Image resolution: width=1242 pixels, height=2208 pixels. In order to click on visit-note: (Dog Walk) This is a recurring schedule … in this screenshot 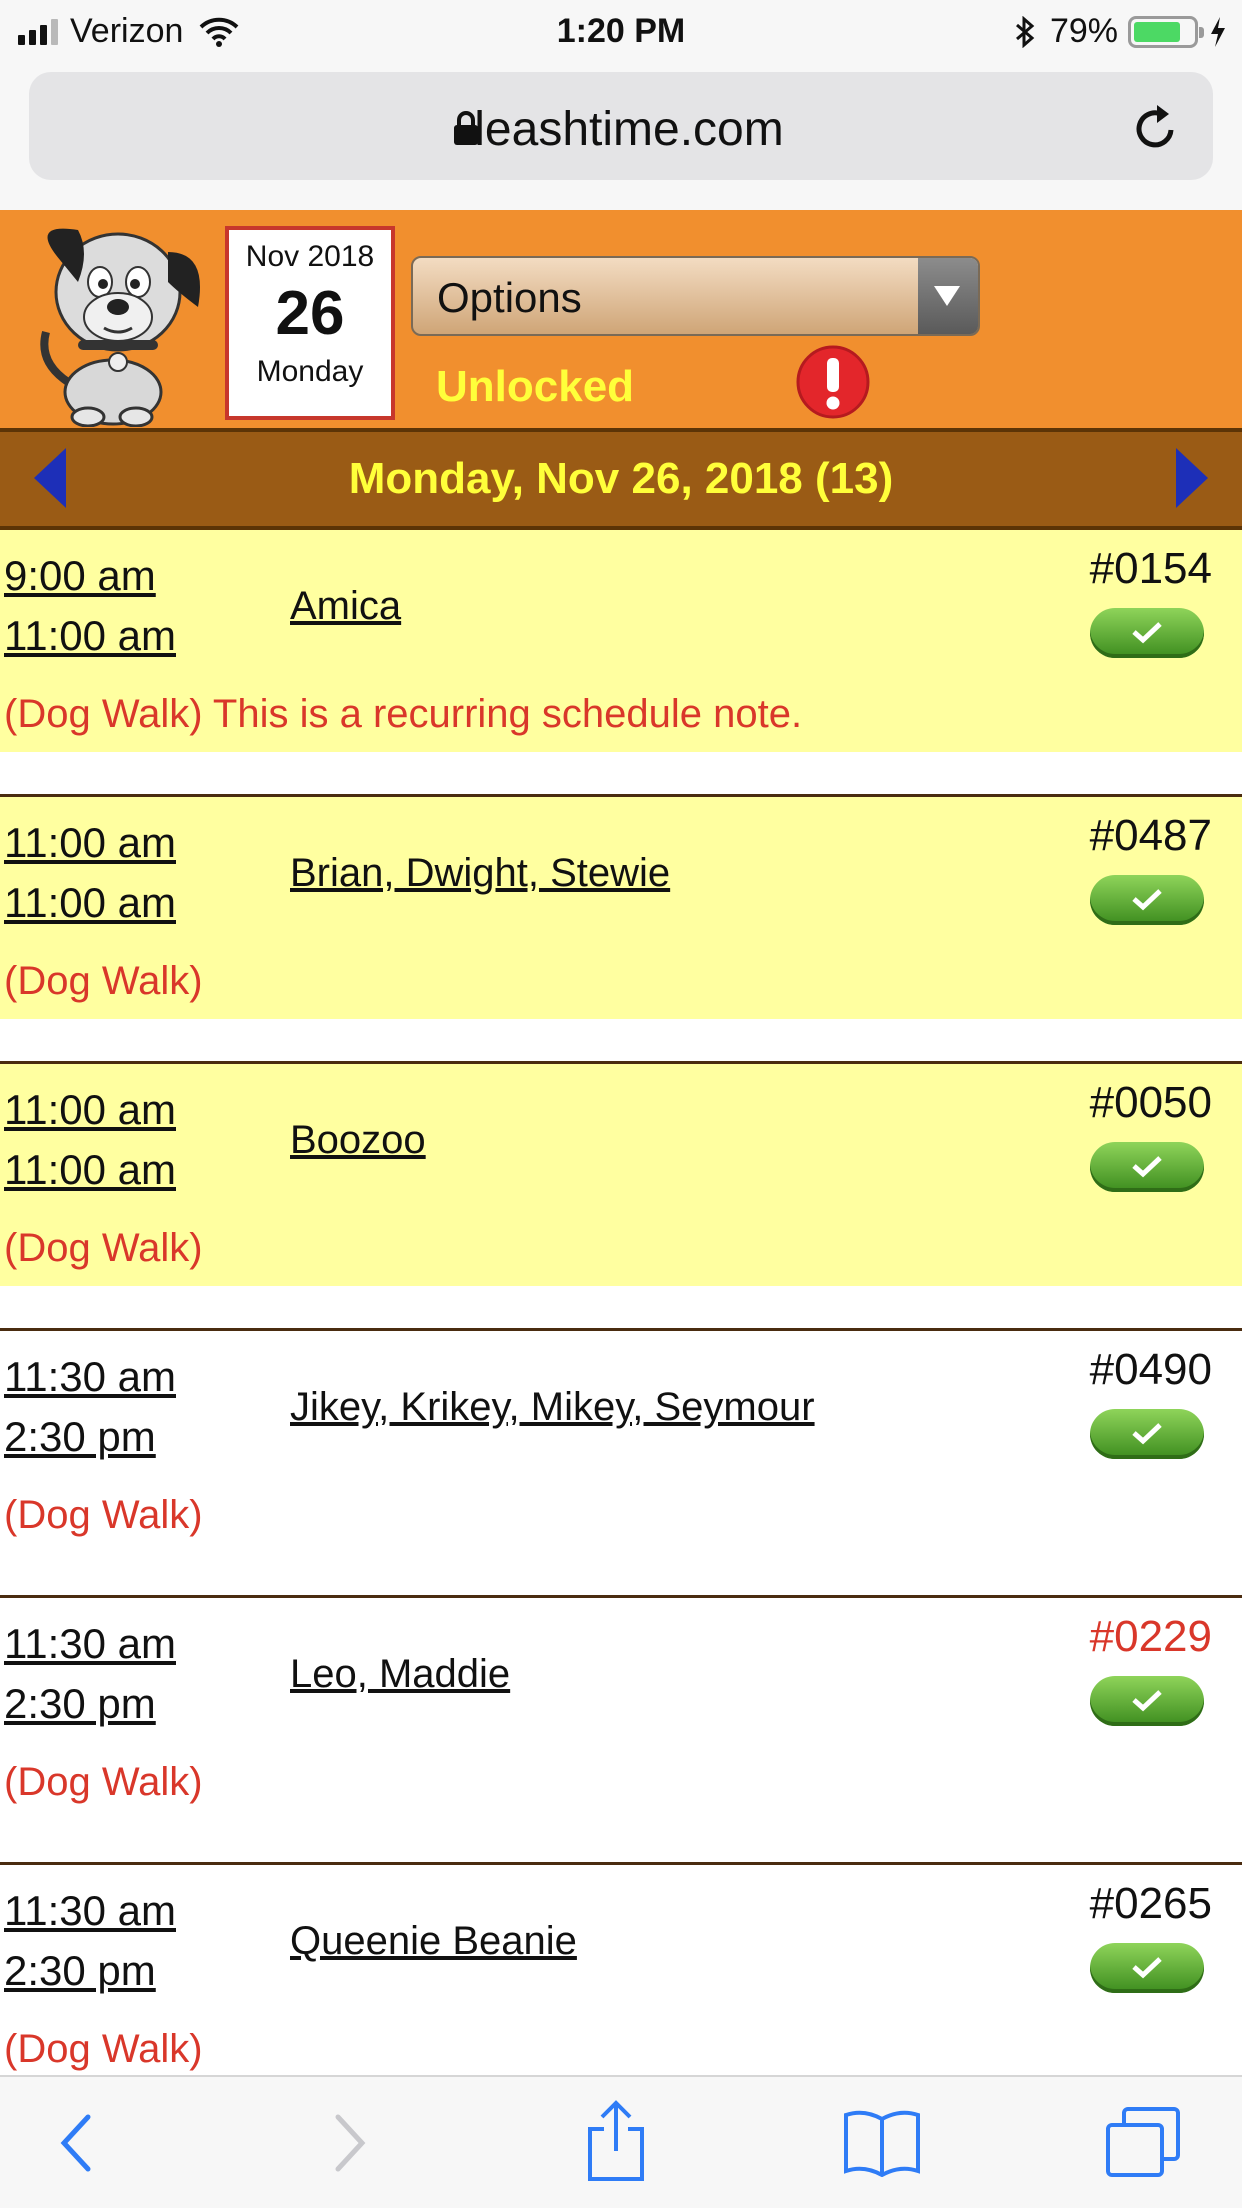, I will do `click(403, 714)`.